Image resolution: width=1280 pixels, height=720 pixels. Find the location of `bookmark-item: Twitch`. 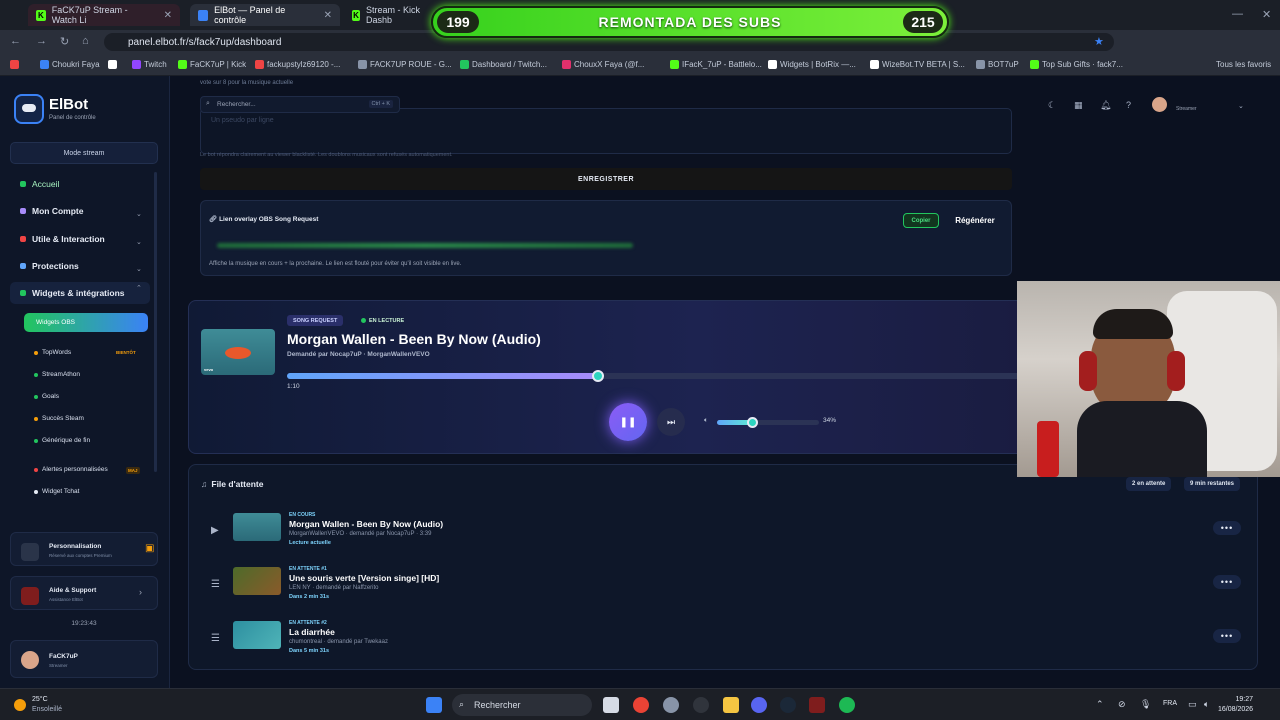

bookmark-item: Twitch is located at coordinates (149, 64).